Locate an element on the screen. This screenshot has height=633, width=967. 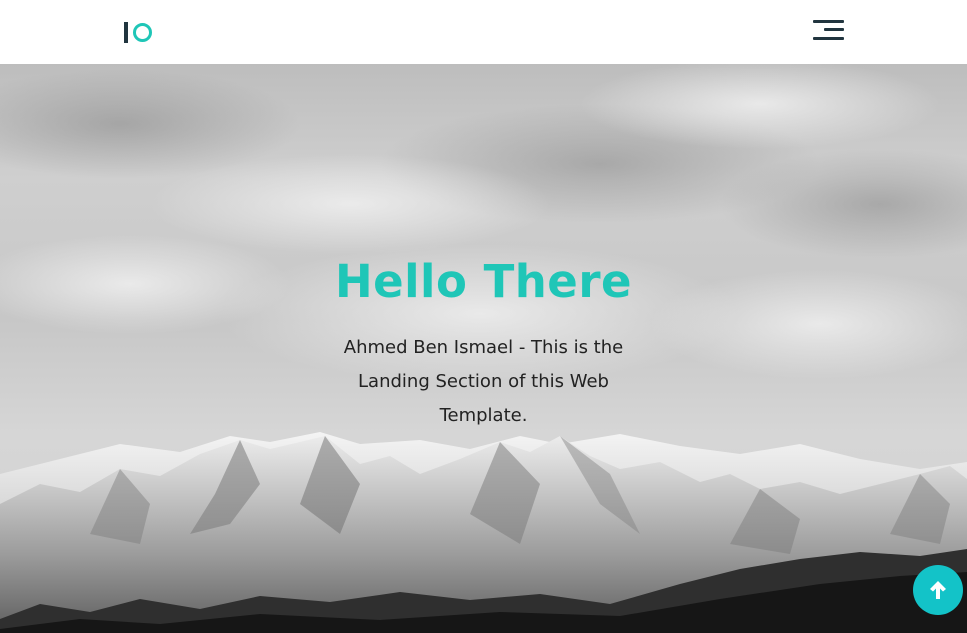
navbar is located at coordinates (483, 32).